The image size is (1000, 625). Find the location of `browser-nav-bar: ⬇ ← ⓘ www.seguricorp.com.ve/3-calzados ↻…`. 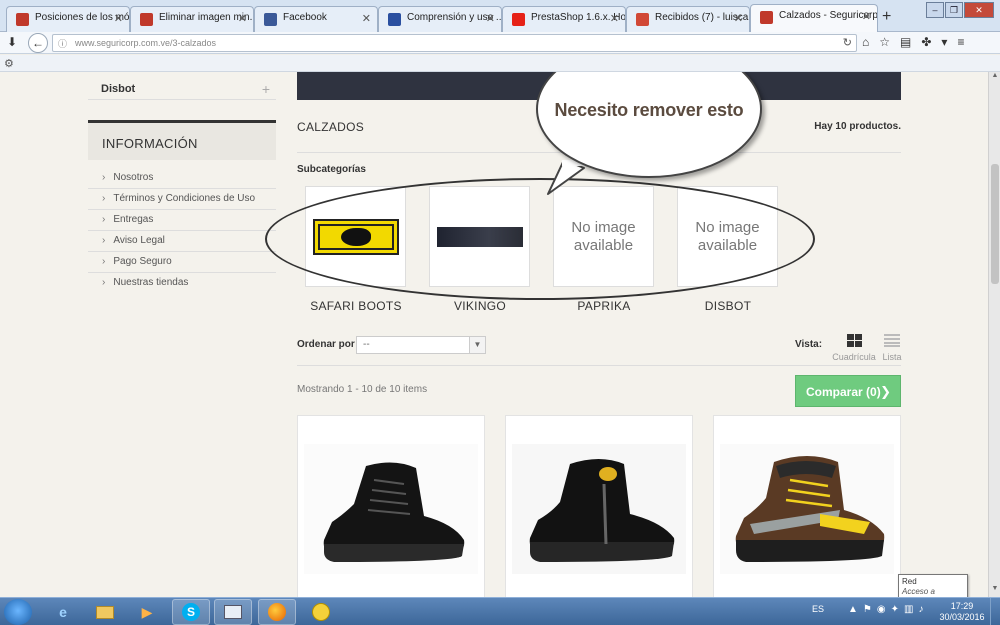

browser-nav-bar: ⬇ ← ⓘ www.seguricorp.com.ve/3-calzados ↻… is located at coordinates (500, 43).